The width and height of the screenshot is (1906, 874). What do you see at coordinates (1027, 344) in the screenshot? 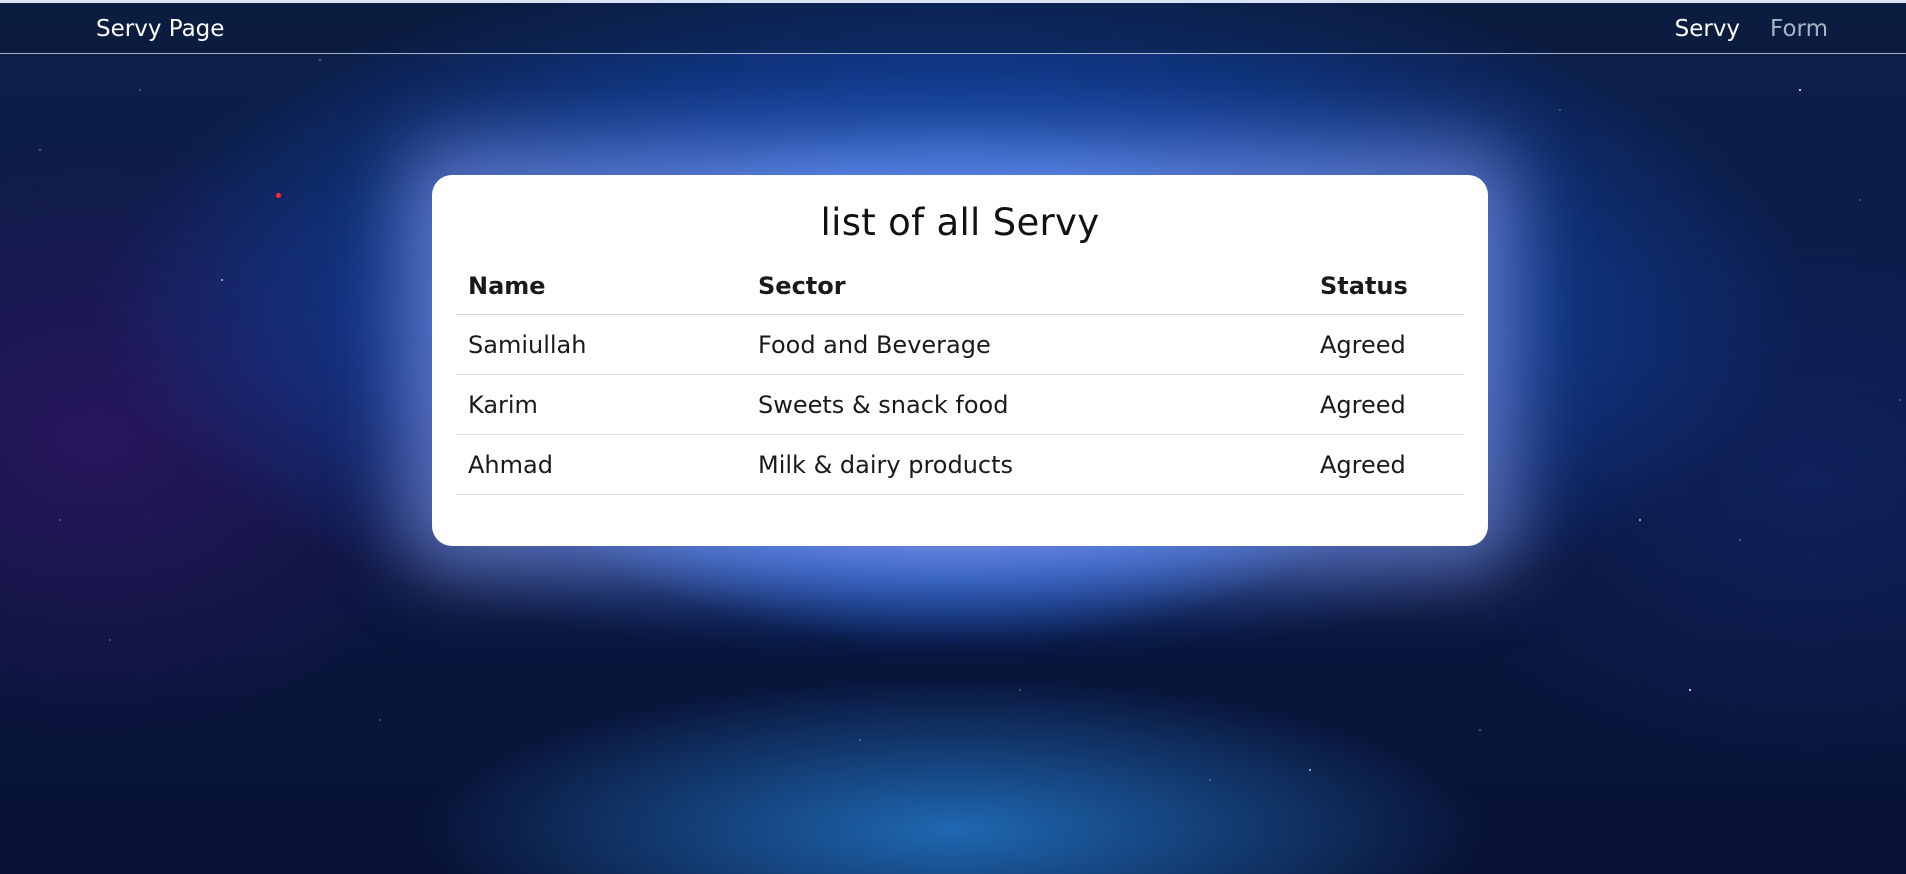
I see `cell-sector: Food and Beverage` at bounding box center [1027, 344].